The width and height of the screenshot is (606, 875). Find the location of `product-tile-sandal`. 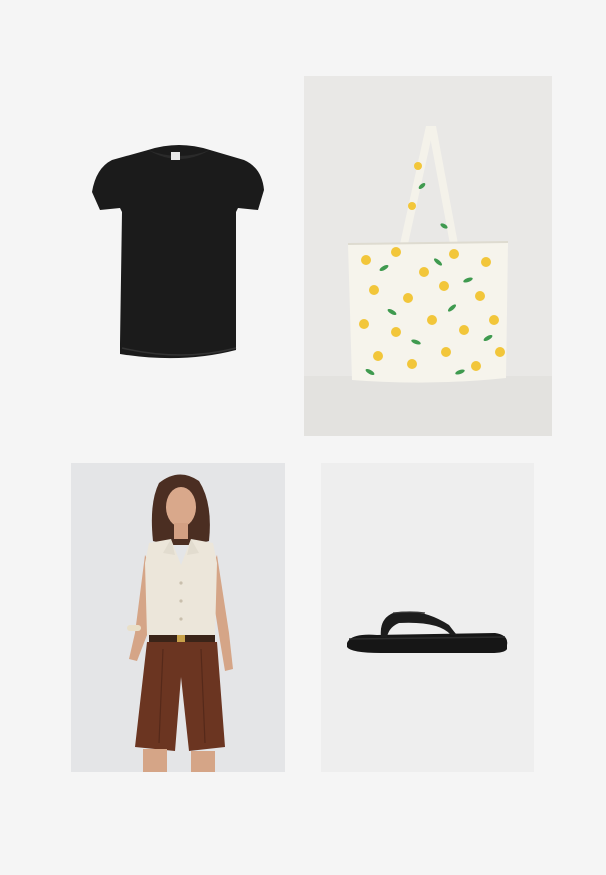

product-tile-sandal is located at coordinates (427, 617).